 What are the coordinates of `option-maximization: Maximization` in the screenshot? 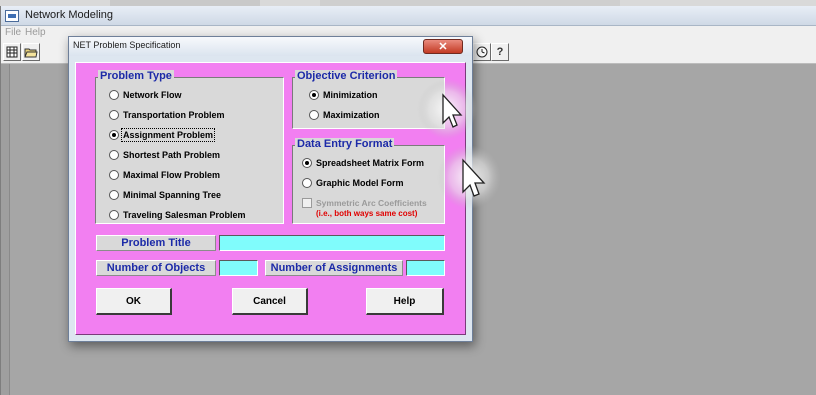 It's located at (344, 115).